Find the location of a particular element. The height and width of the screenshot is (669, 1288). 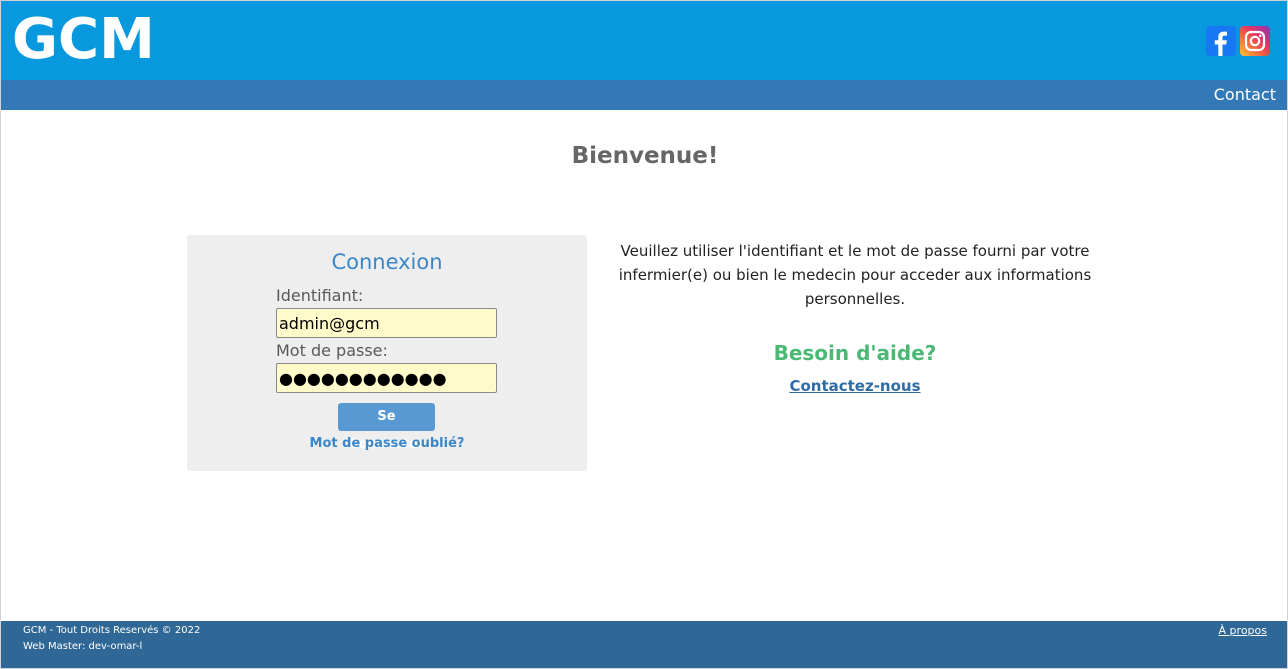

nav-bar: Contact is located at coordinates (644, 95).